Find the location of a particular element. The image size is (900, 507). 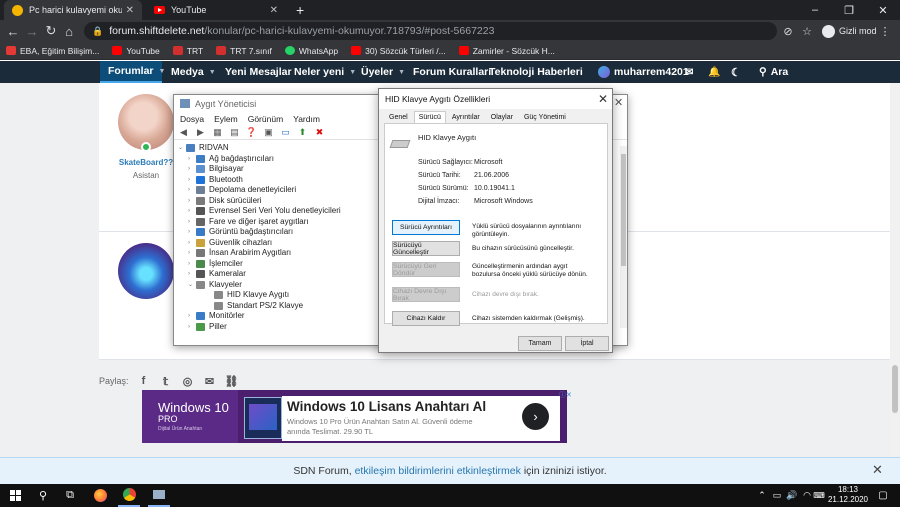

nav-uyeler: Üyeler ▼ is located at coordinates (383, 72).